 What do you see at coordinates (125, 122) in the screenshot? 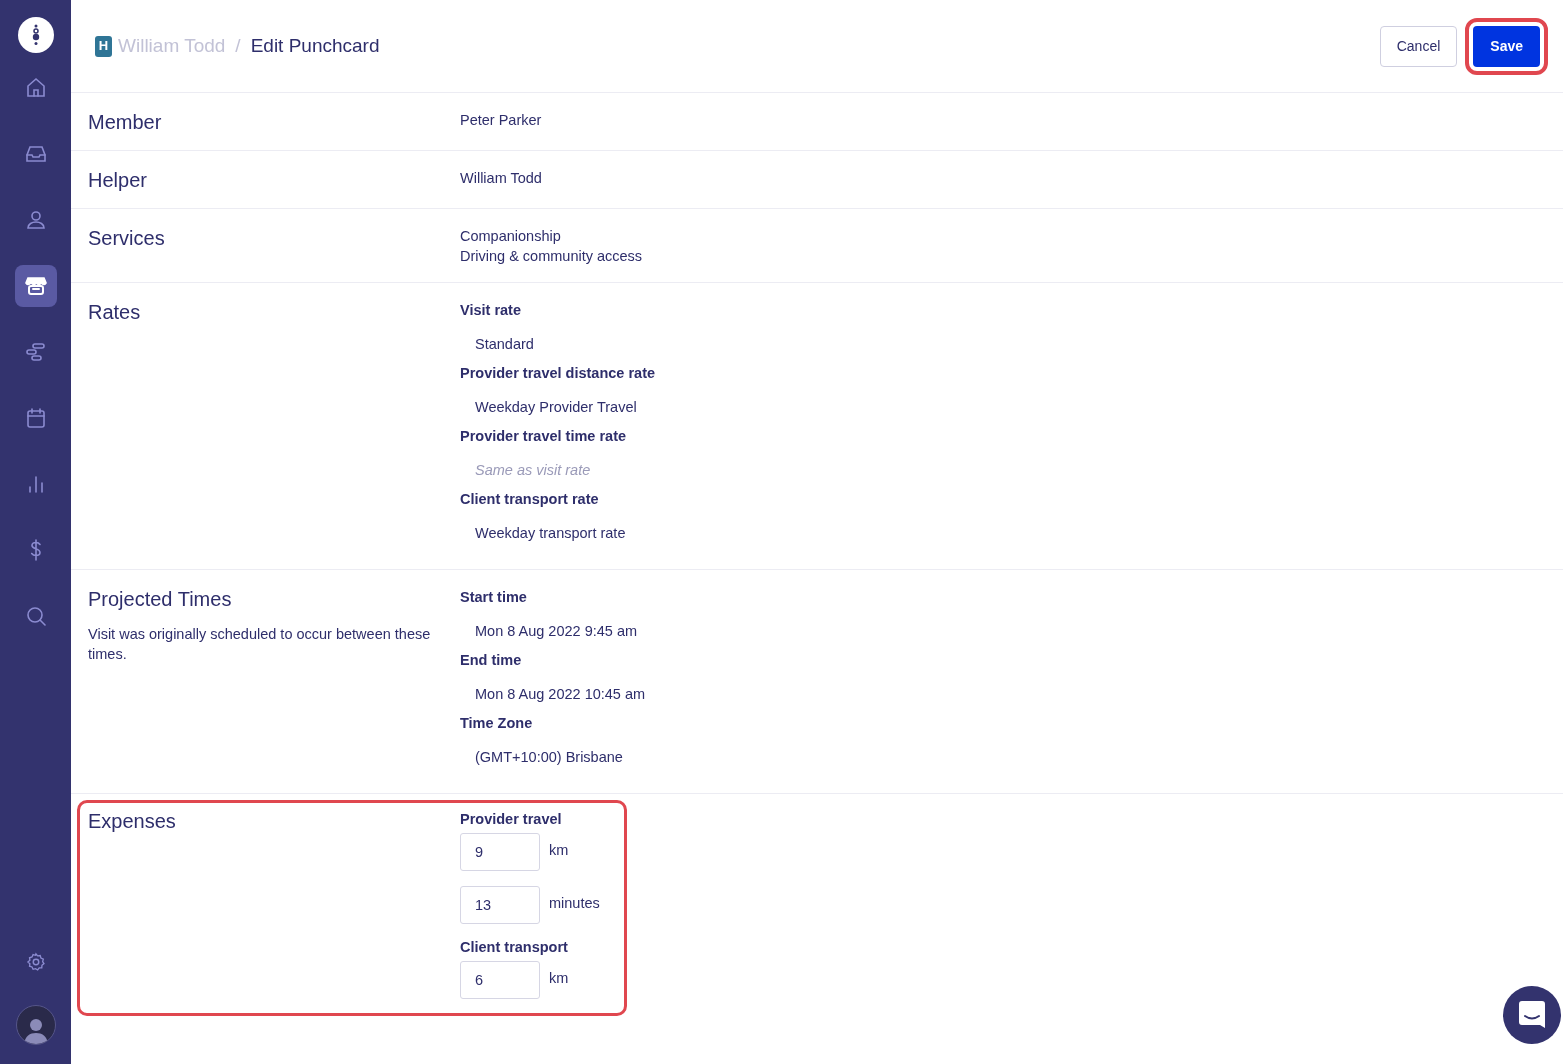
I see `section-title: Member` at bounding box center [125, 122].